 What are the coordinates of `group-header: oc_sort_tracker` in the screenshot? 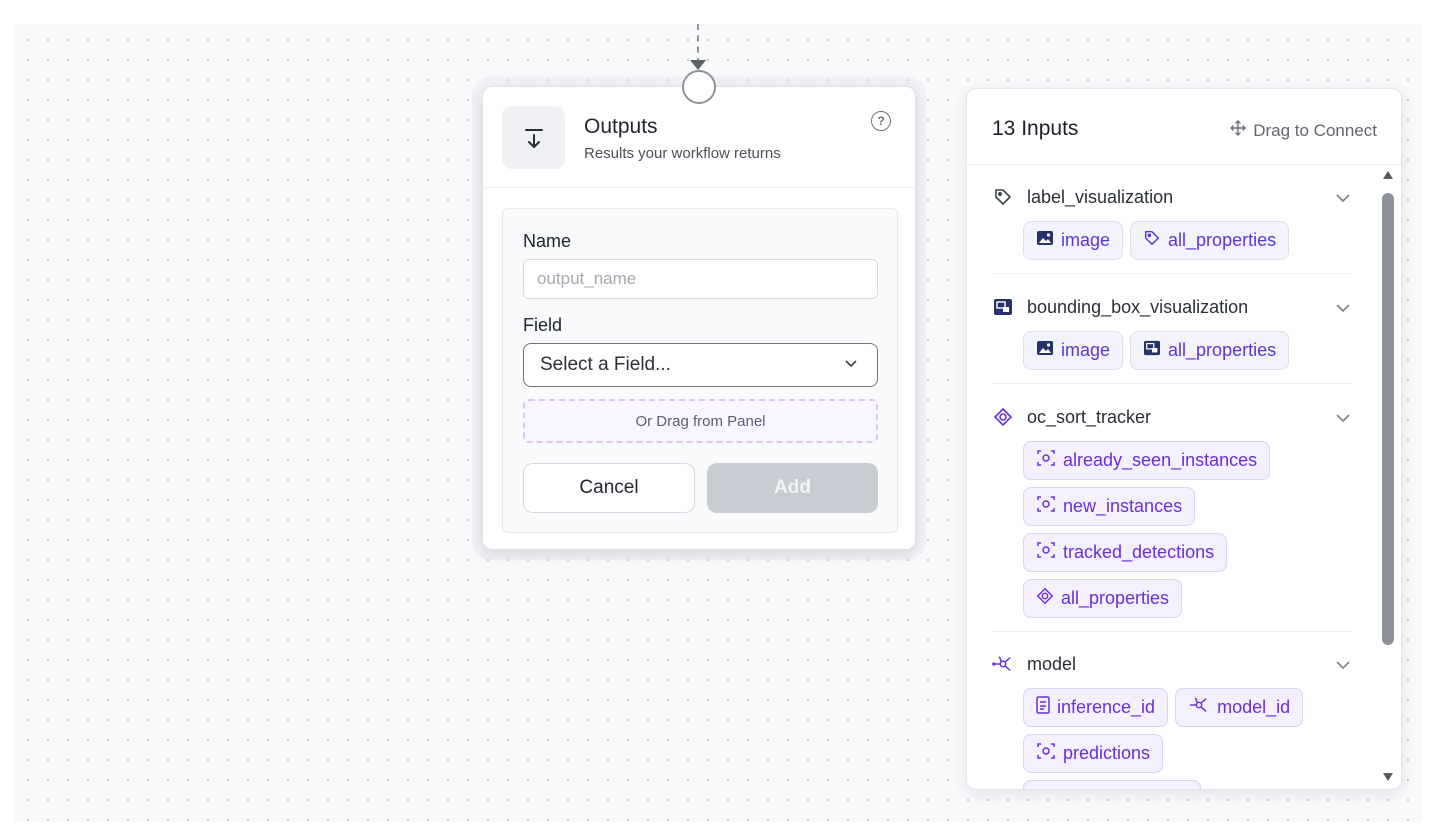 It's located at (1172, 417).